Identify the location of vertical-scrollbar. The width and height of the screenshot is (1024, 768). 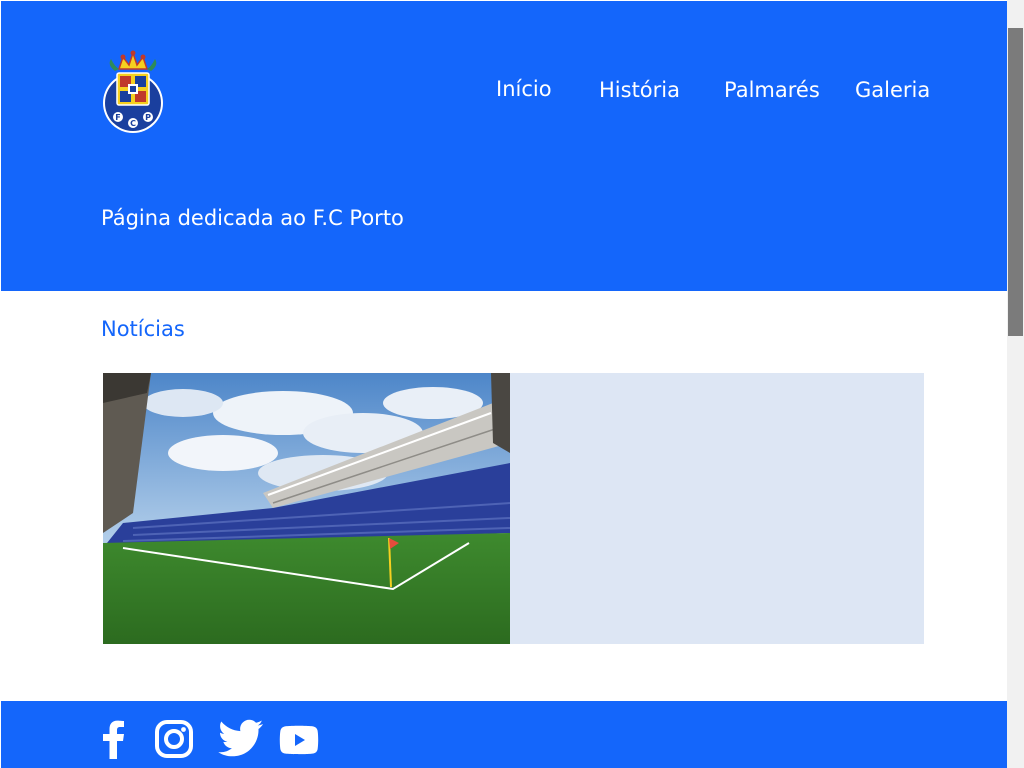
(1015, 384).